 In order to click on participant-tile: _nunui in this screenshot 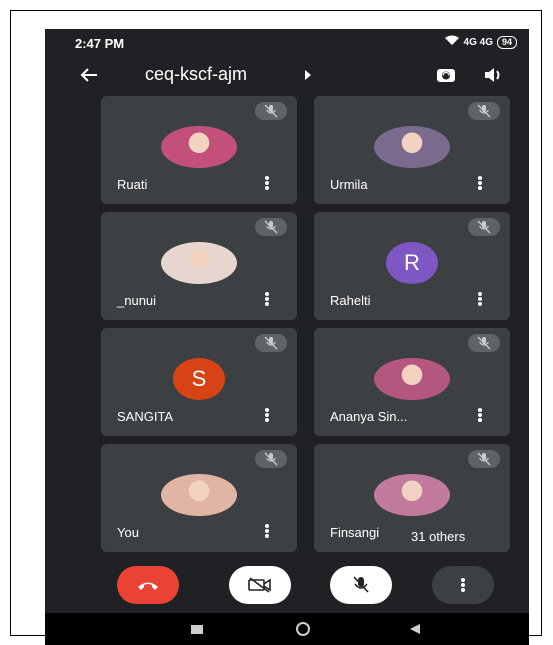, I will do `click(199, 266)`.